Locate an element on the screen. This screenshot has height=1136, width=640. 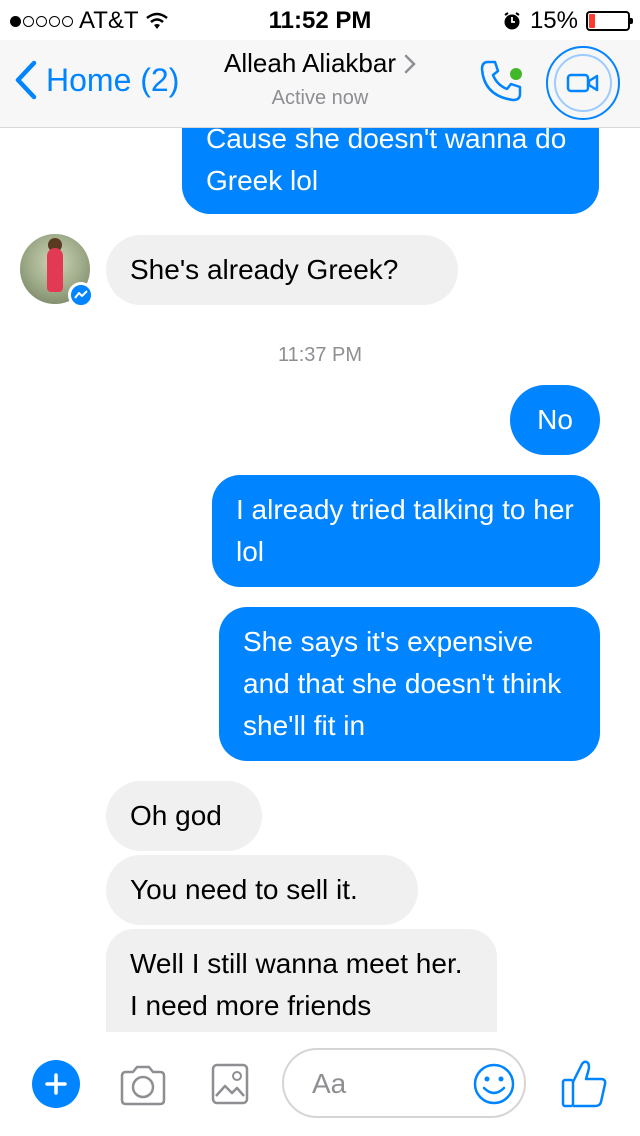
contact-title: Alleah Aliakbar Active now is located at coordinates (320, 79).